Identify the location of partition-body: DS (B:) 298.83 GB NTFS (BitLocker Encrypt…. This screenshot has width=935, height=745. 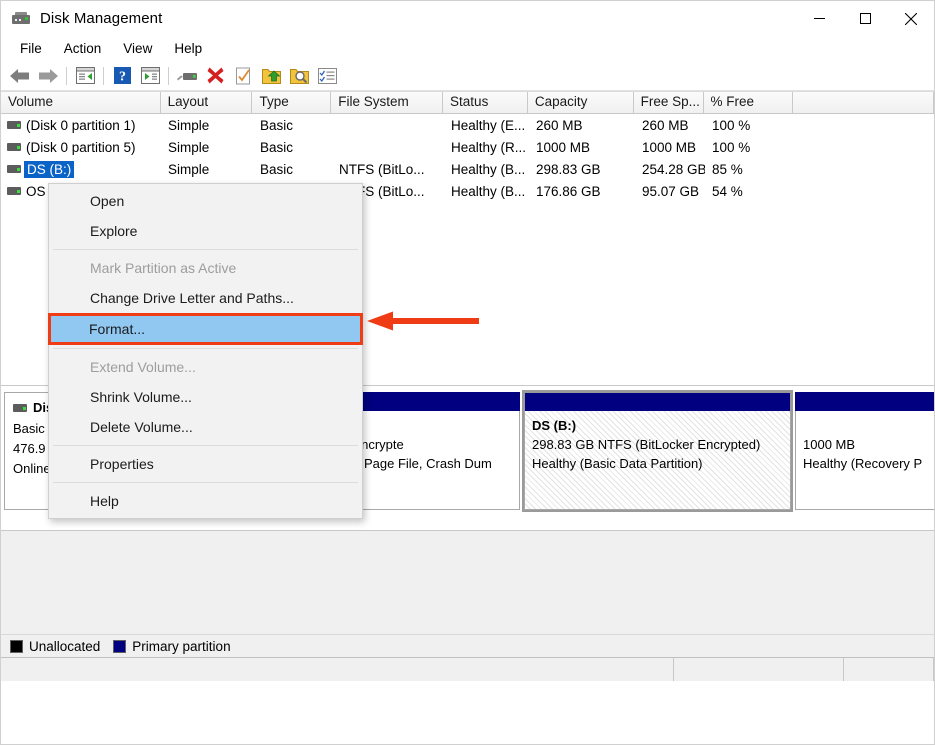
(657, 460).